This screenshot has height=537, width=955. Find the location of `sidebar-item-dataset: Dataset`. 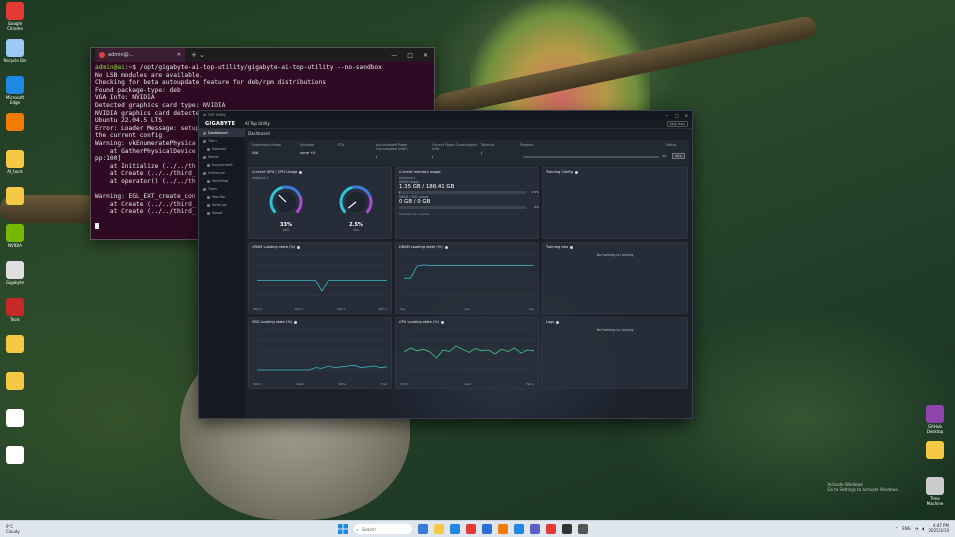

sidebar-item-dataset: Dataset is located at coordinates (222, 149).